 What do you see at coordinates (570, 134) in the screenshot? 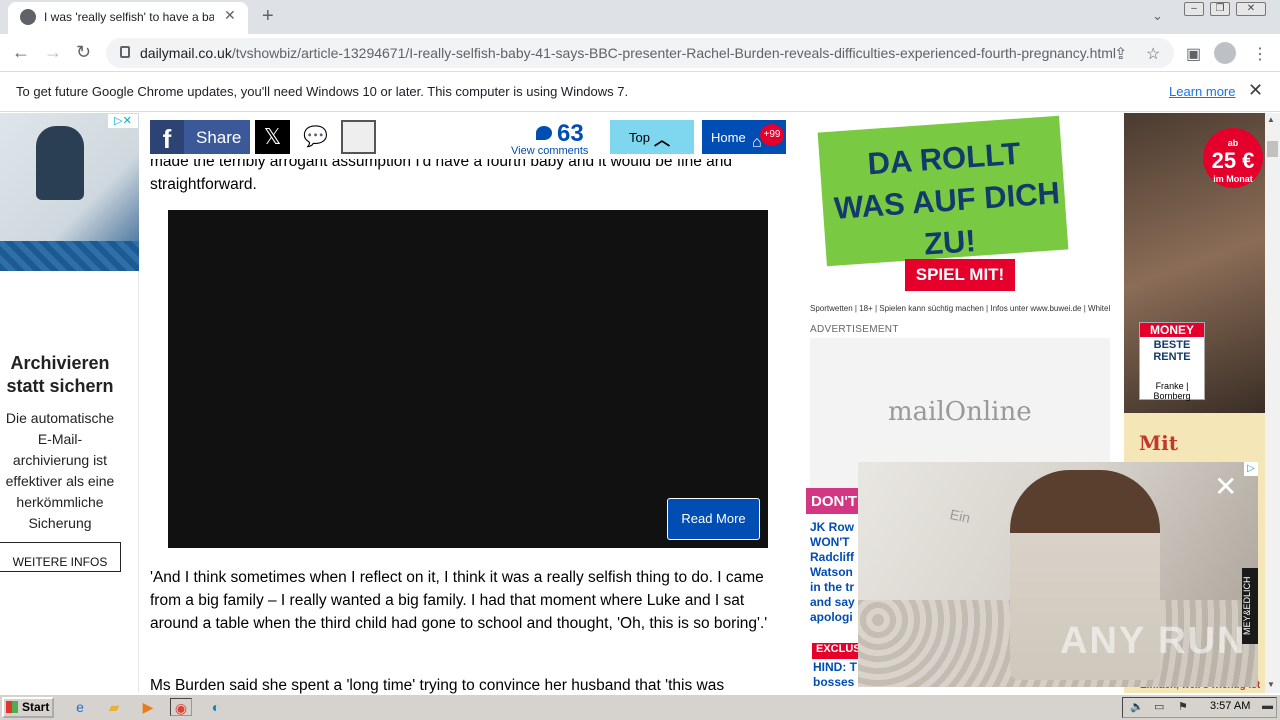
I see `comment-count: 63` at bounding box center [570, 134].